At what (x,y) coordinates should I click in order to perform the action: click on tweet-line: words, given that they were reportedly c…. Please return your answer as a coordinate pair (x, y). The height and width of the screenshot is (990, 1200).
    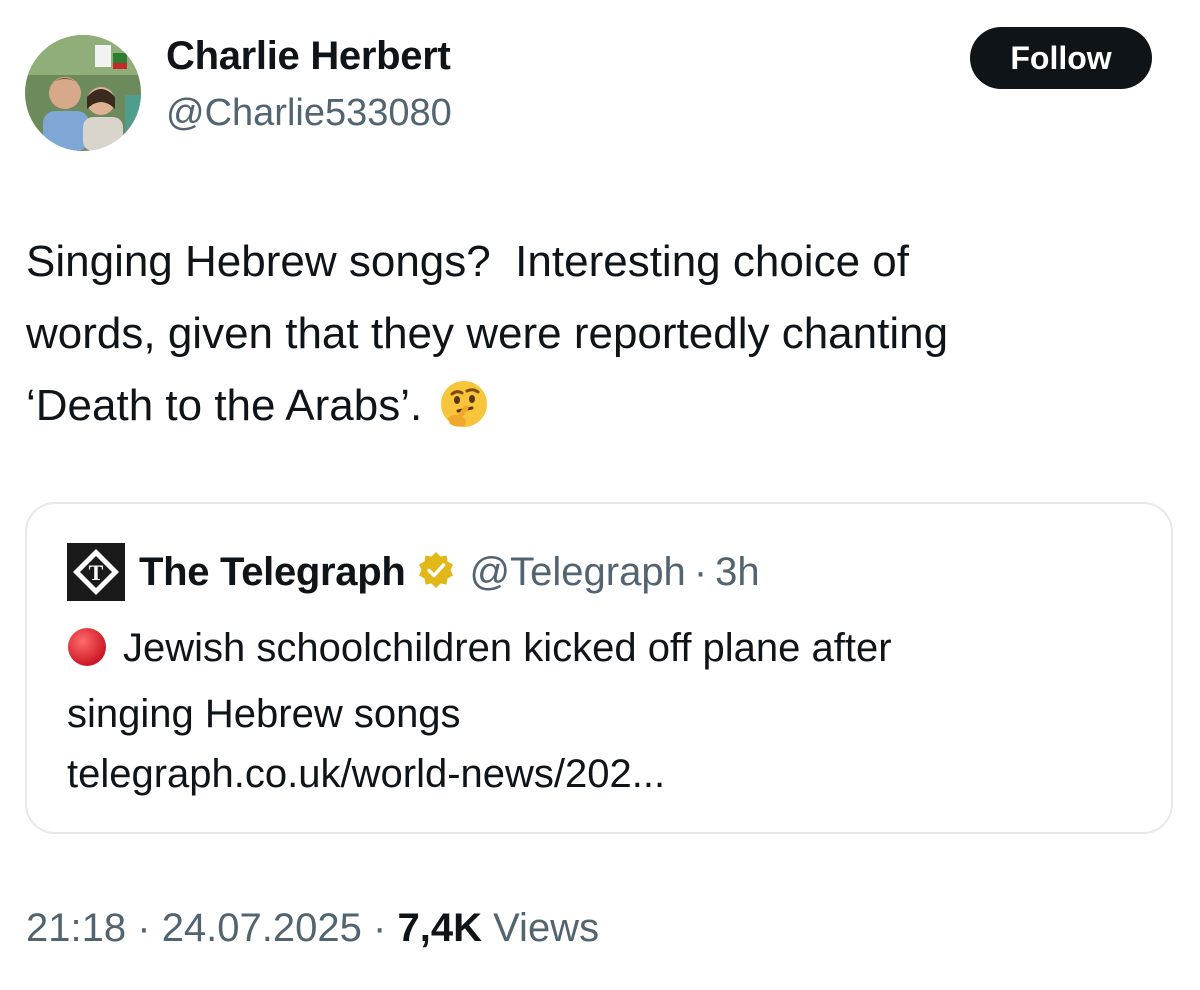
    Looking at the image, I should click on (487, 333).